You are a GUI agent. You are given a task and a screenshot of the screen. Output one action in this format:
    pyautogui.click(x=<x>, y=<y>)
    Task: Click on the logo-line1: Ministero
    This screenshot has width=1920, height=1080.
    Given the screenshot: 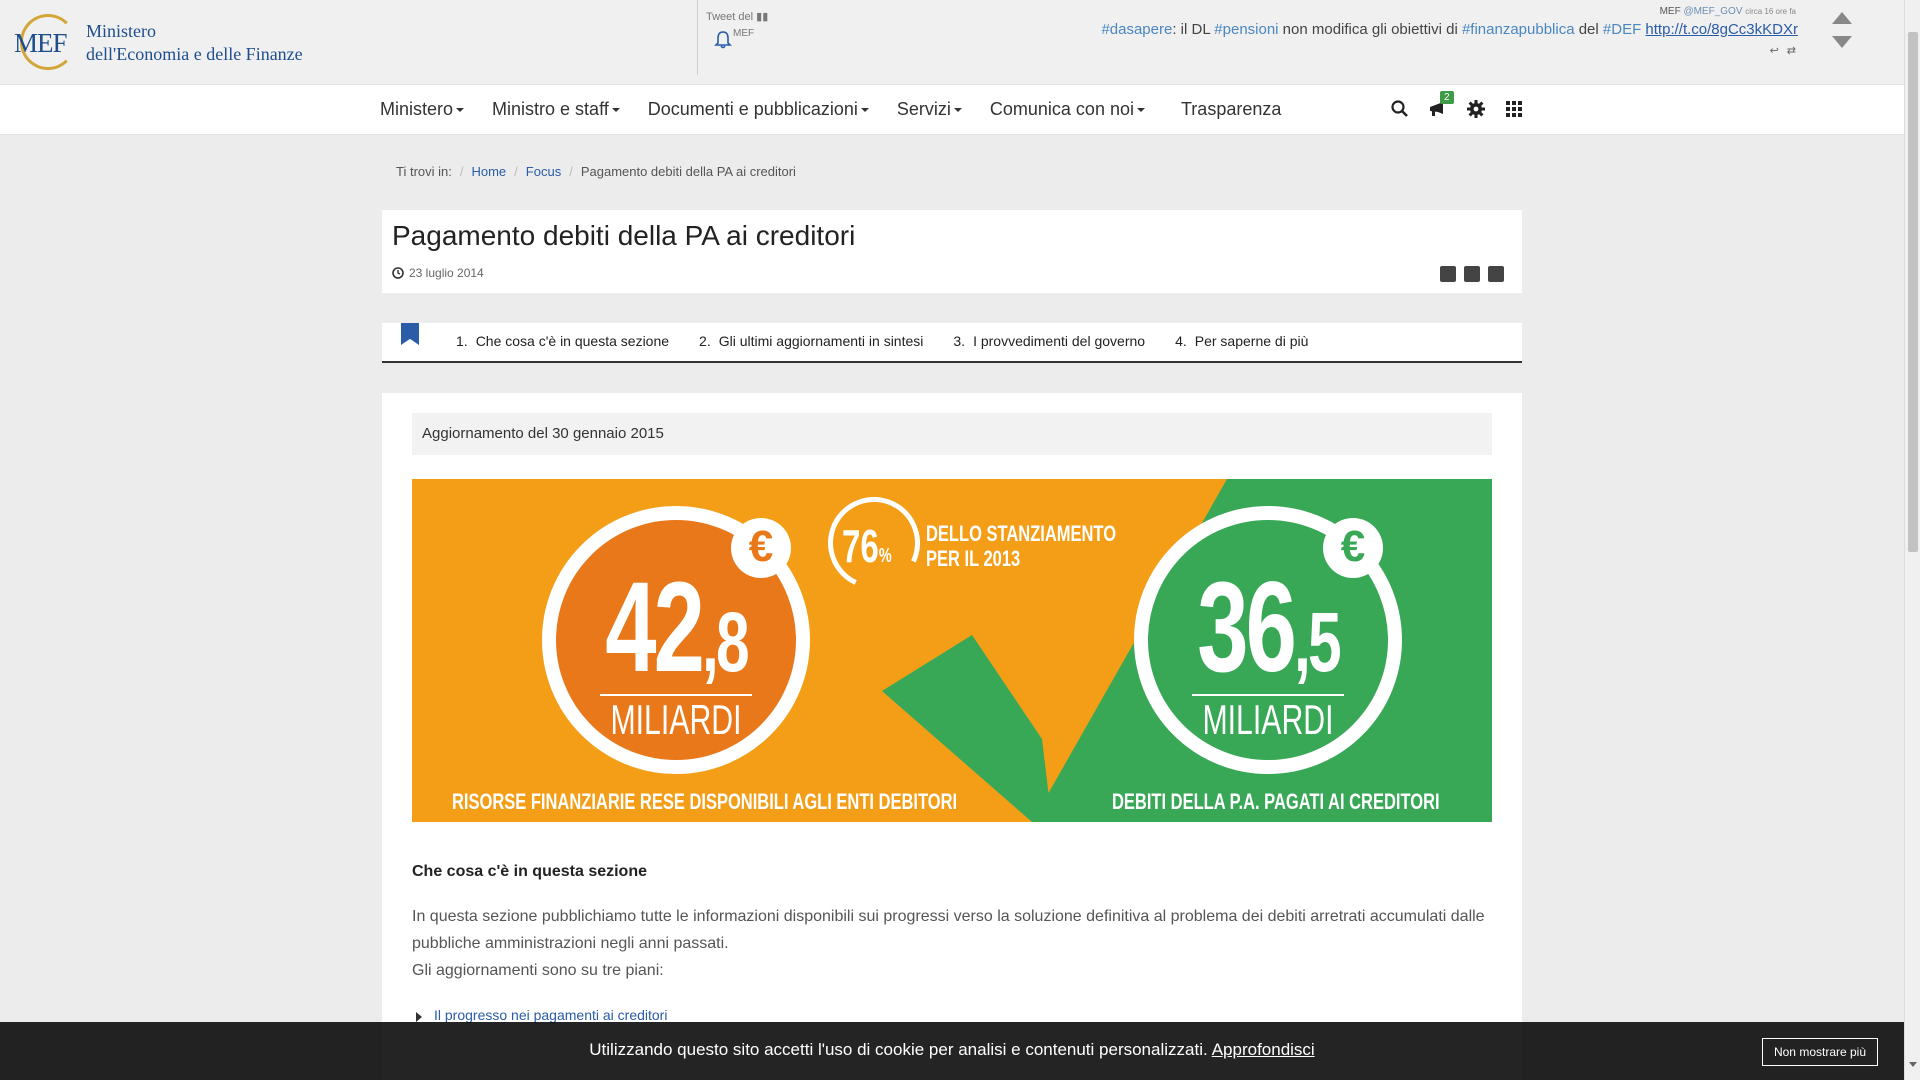 What is the action you would take?
    pyautogui.click(x=121, y=31)
    